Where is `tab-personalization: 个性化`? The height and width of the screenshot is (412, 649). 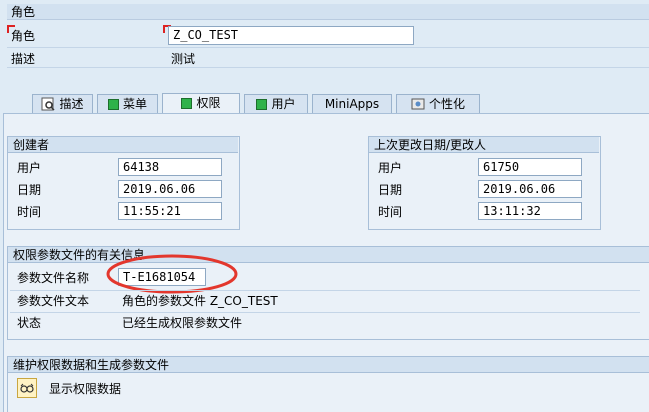 tab-personalization: 个性化 is located at coordinates (438, 103).